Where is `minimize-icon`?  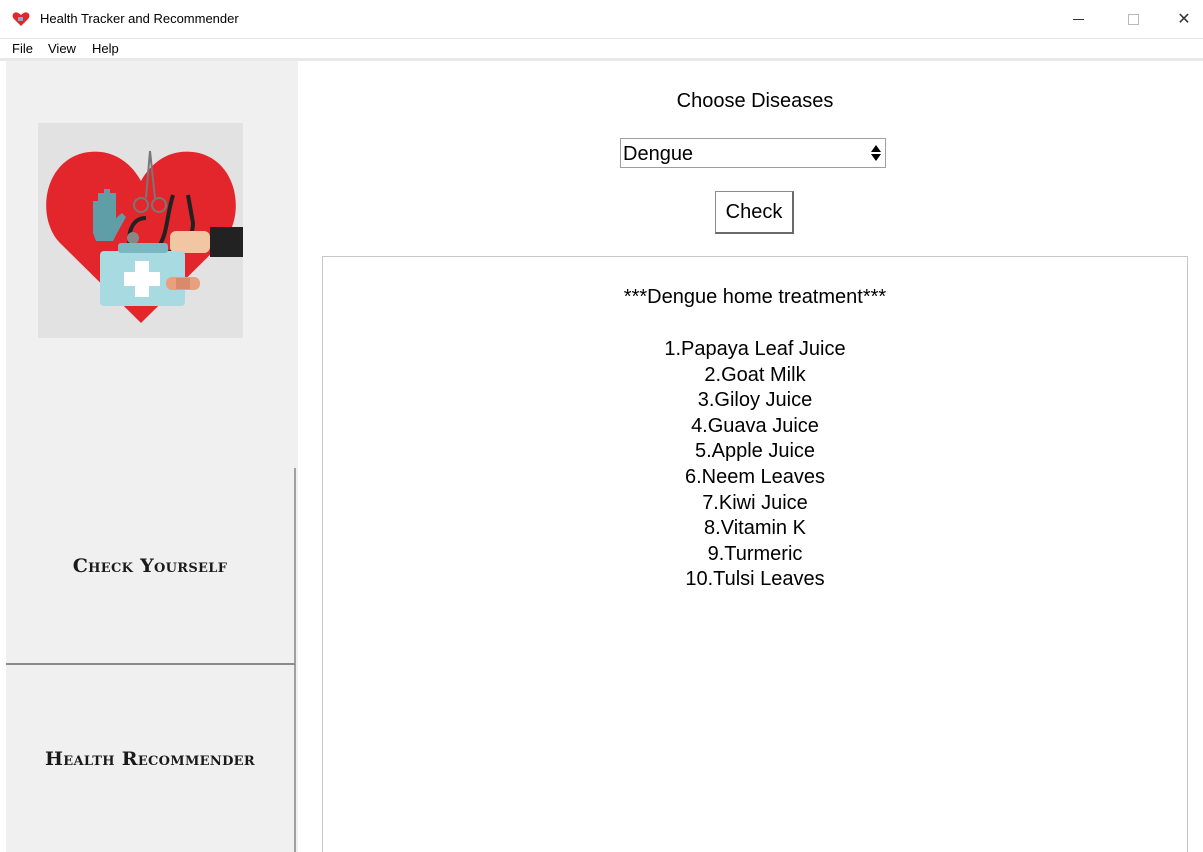 minimize-icon is located at coordinates (1078, 19).